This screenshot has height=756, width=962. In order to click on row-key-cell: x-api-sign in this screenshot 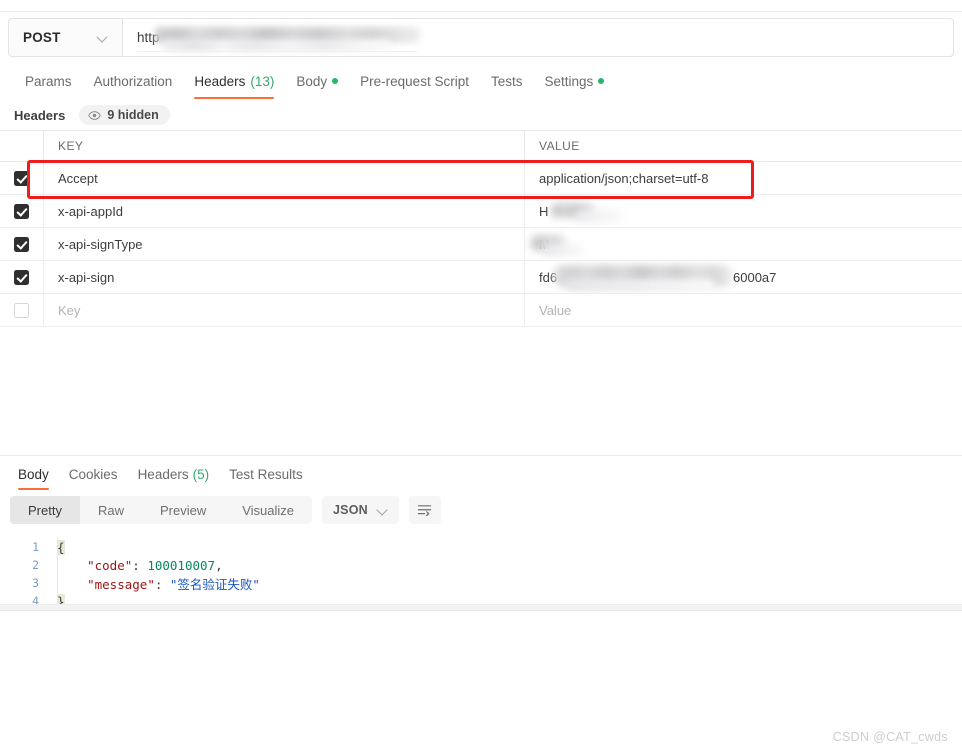, I will do `click(284, 277)`.